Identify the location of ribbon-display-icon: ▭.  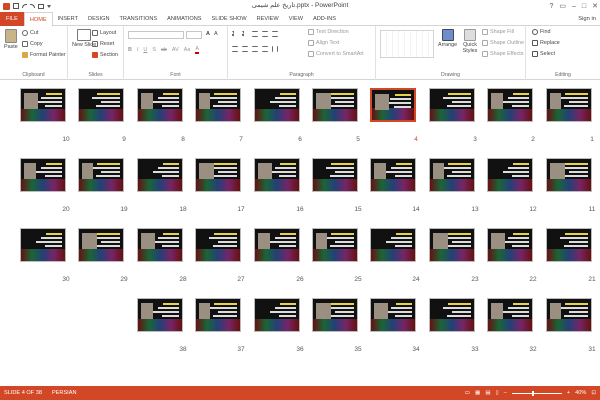
(562, 6).